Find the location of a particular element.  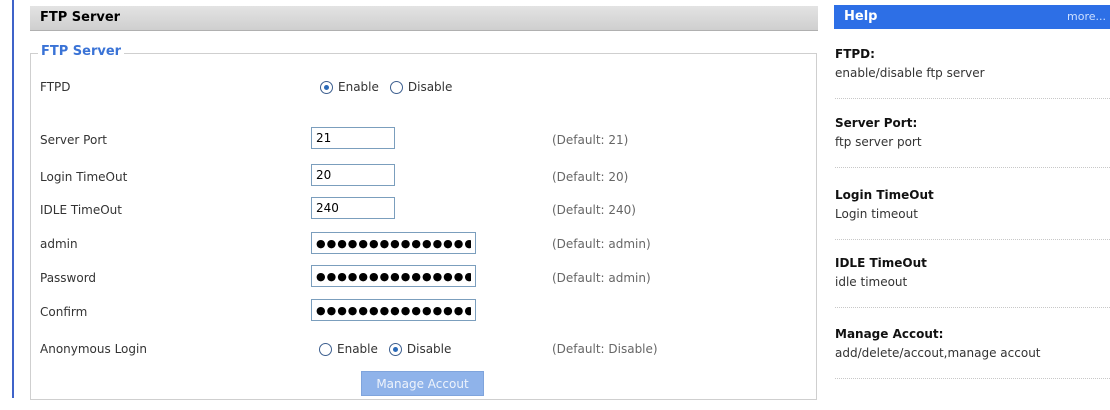

login-timeout-label: Login TimeOut is located at coordinates (84, 177).